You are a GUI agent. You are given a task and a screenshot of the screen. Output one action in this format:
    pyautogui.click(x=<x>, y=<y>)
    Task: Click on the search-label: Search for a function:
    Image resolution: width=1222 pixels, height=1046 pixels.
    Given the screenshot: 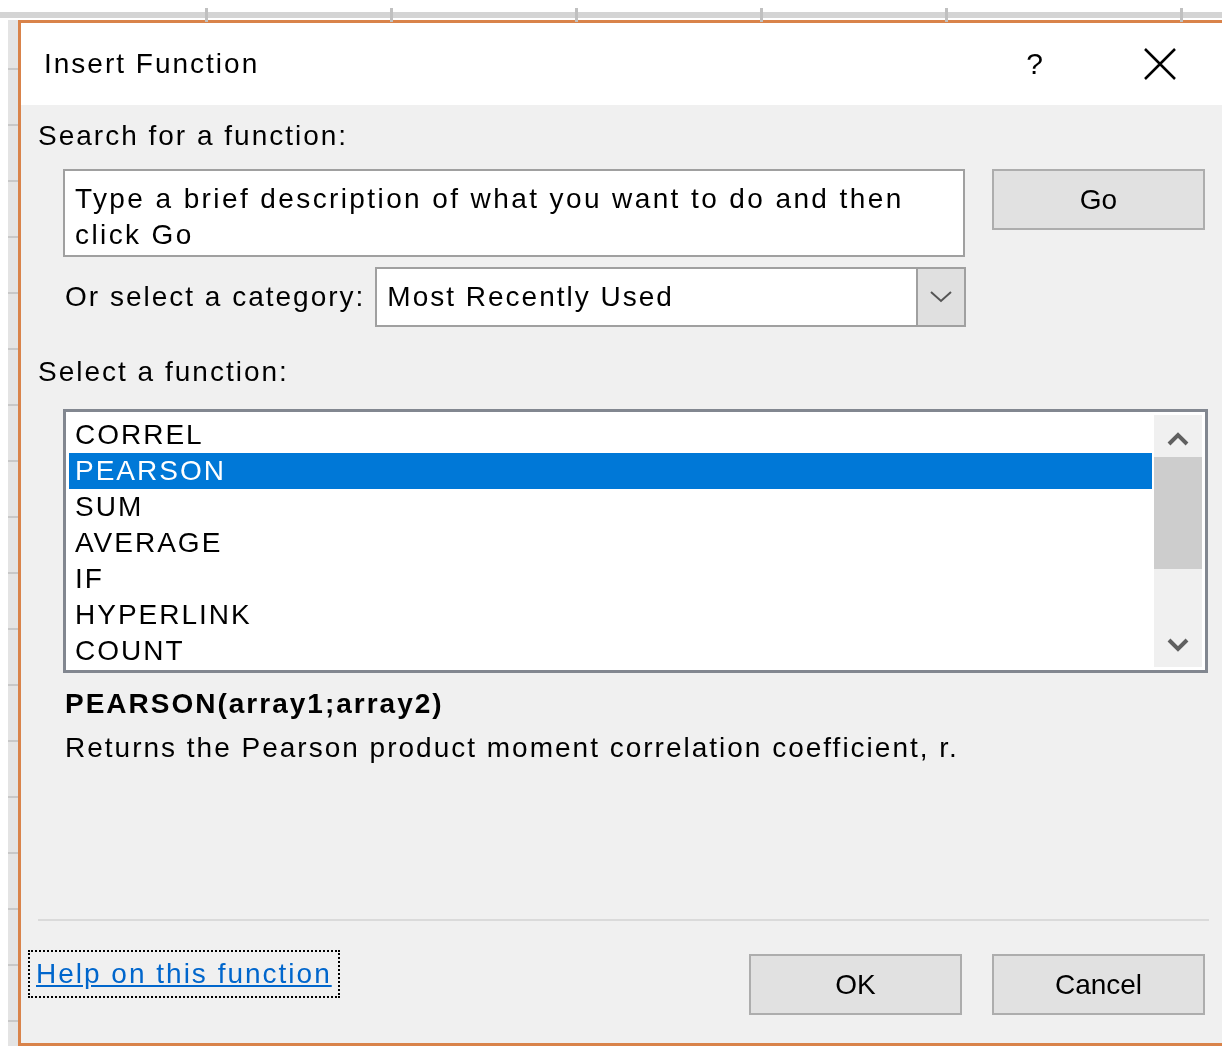 What is the action you would take?
    pyautogui.click(x=194, y=136)
    